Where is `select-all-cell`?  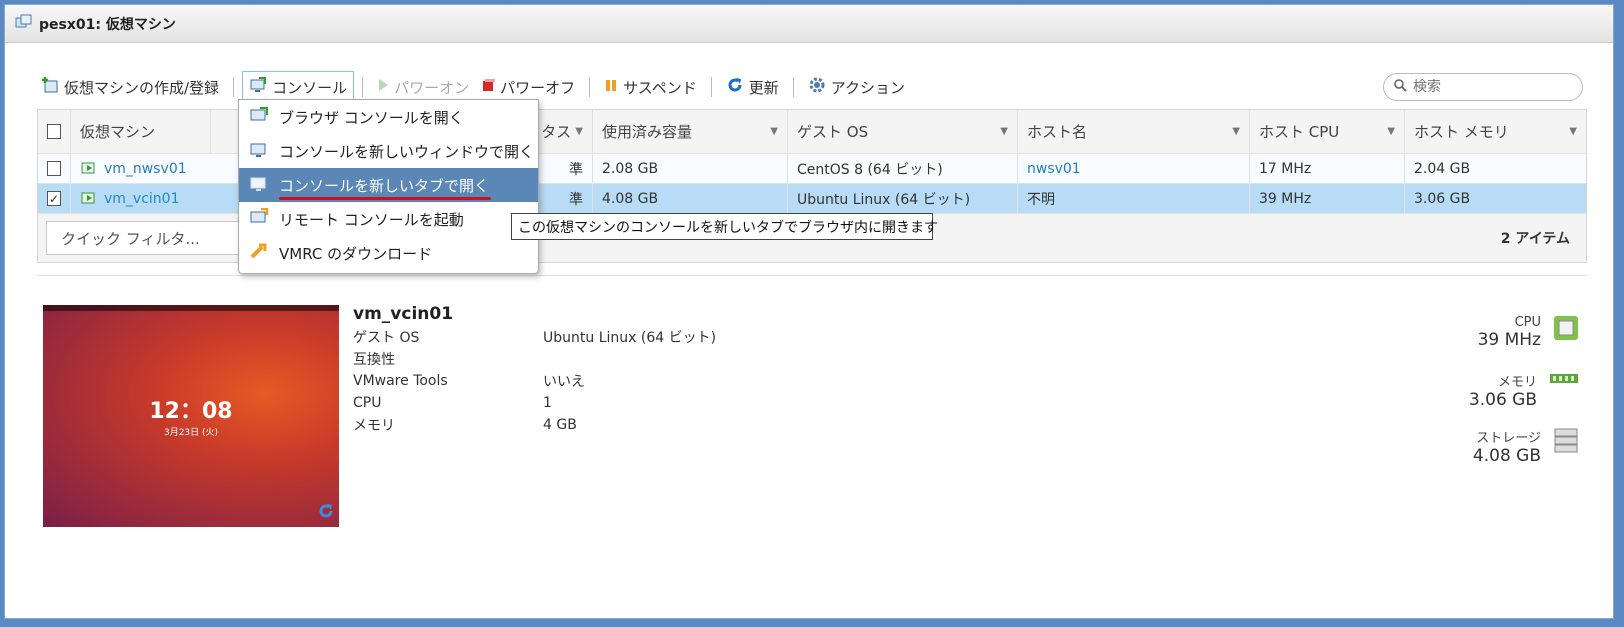
select-all-cell is located at coordinates (54, 131).